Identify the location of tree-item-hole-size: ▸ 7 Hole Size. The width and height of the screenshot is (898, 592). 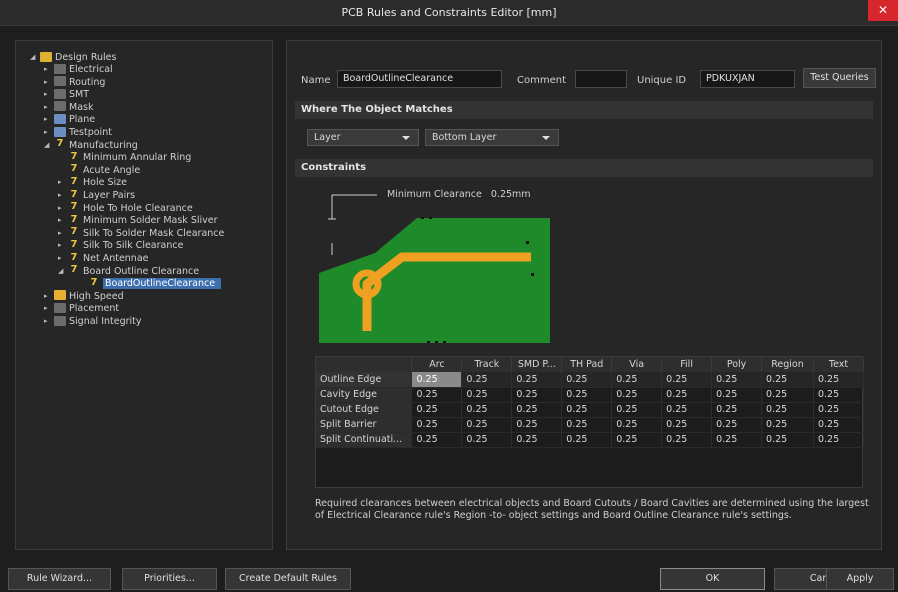
(92, 182).